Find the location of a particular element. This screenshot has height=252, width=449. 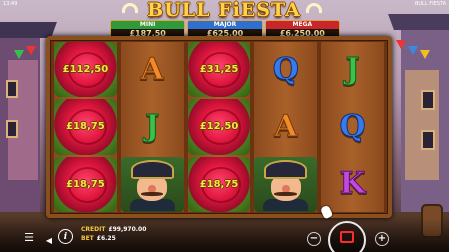

game-logo: BULL FiESTA is located at coordinates (224, 10).